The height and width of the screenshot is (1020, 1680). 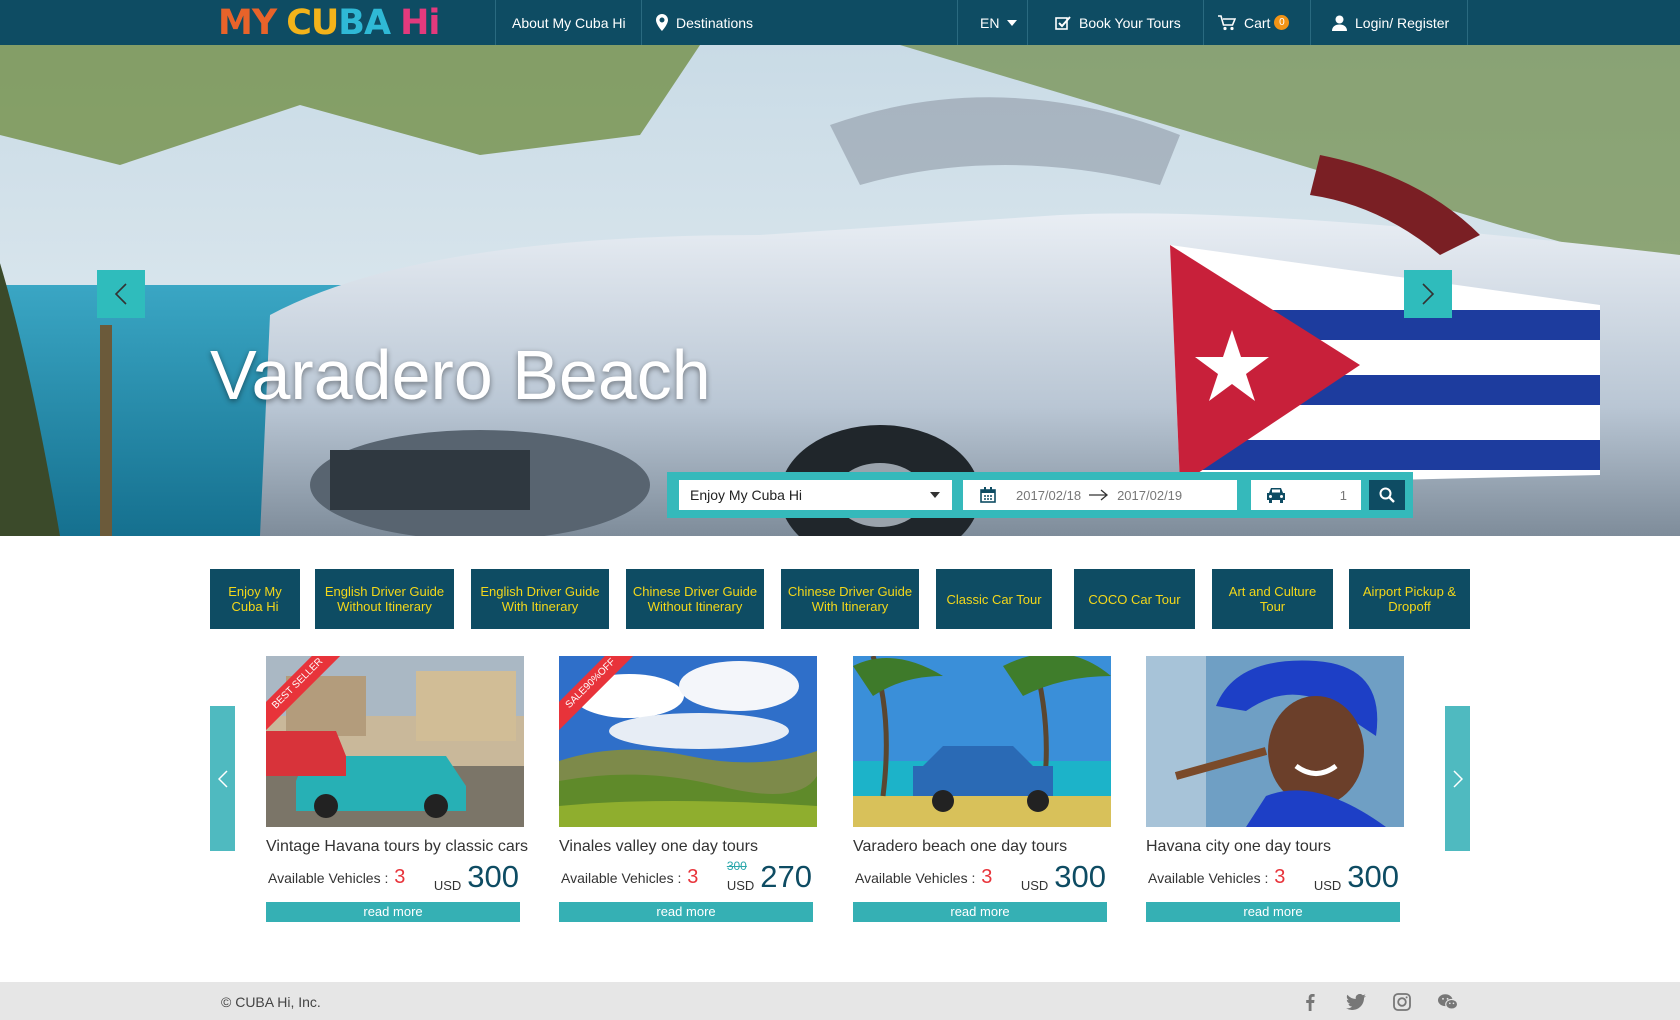 I want to click on category-button: Enjoy My Cuba Hi, so click(x=255, y=599).